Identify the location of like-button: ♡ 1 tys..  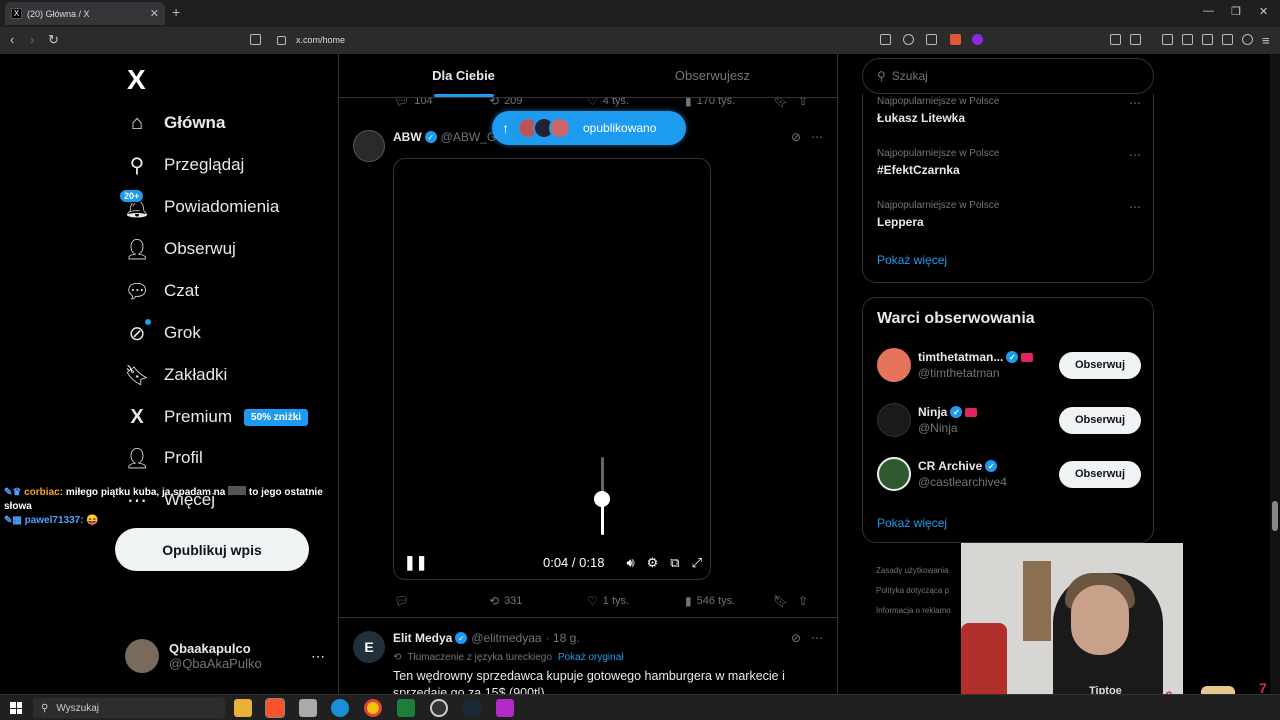
(636, 601).